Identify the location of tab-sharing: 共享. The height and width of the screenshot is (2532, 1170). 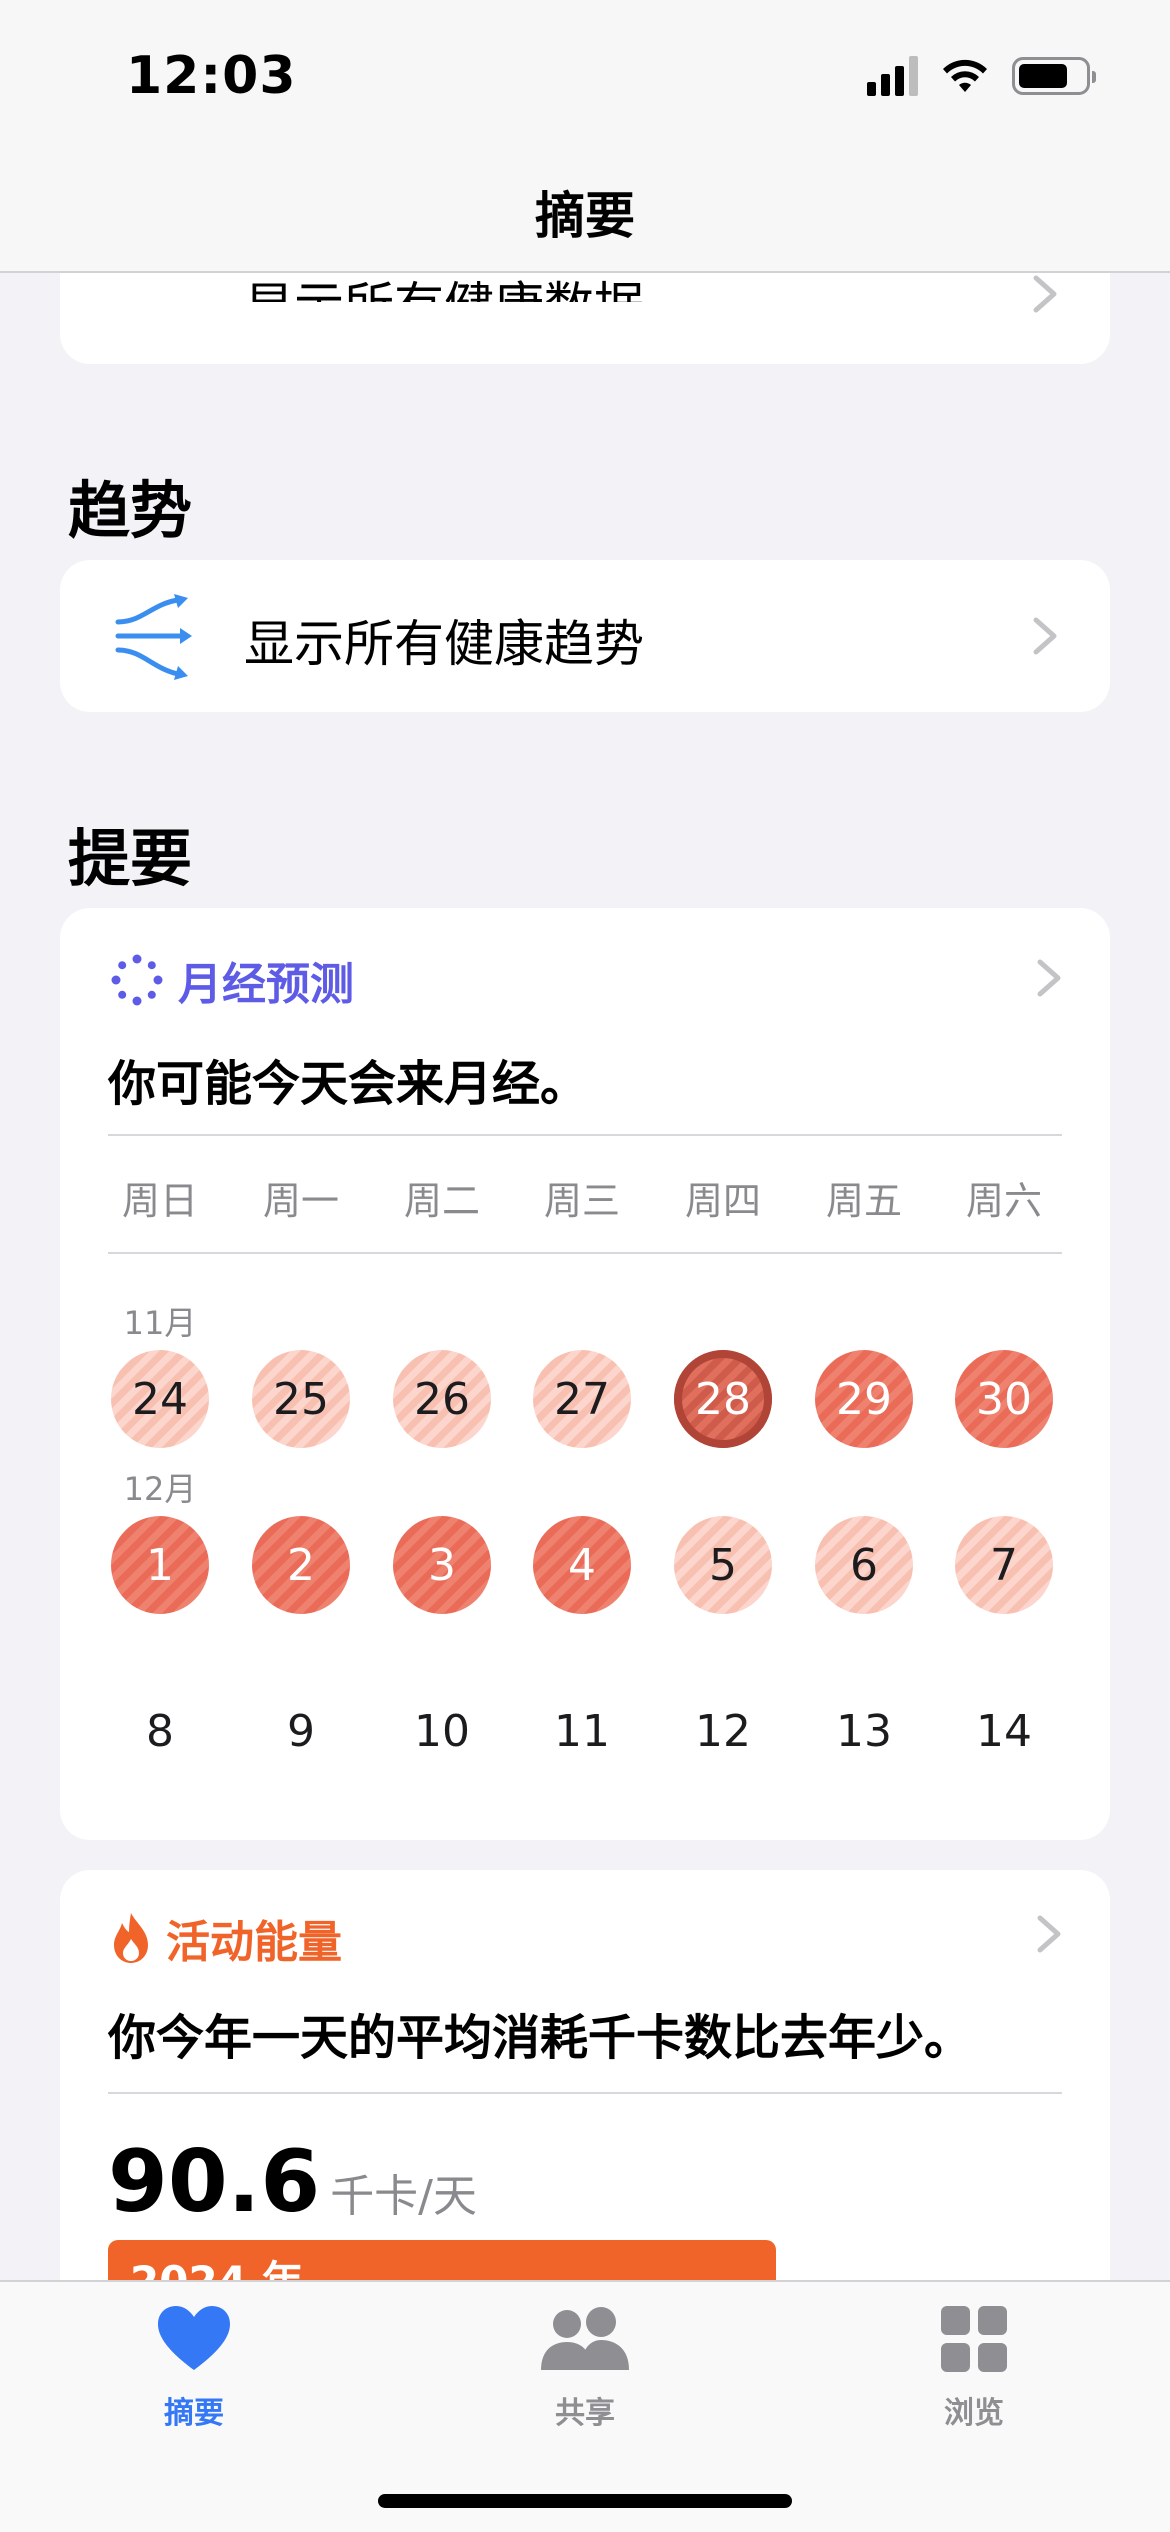
(585, 2368).